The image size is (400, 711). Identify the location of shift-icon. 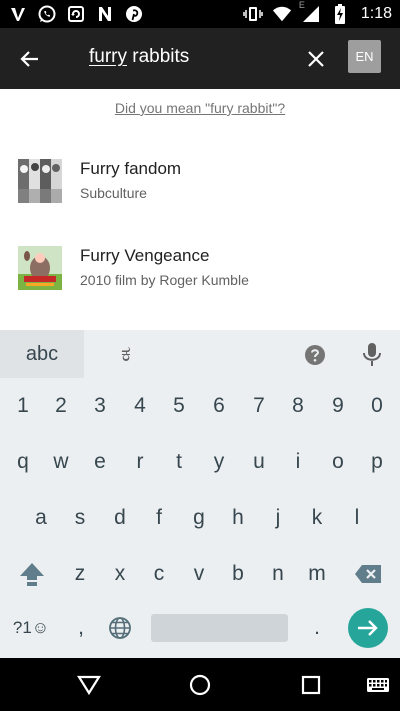
(32, 574).